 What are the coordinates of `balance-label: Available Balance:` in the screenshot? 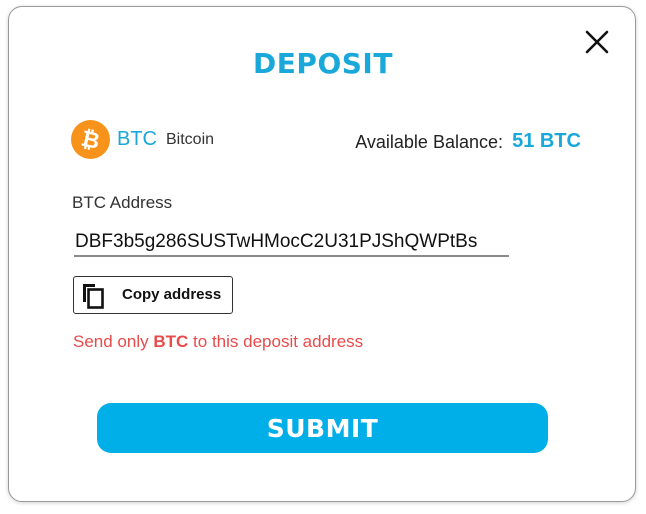 It's located at (429, 142).